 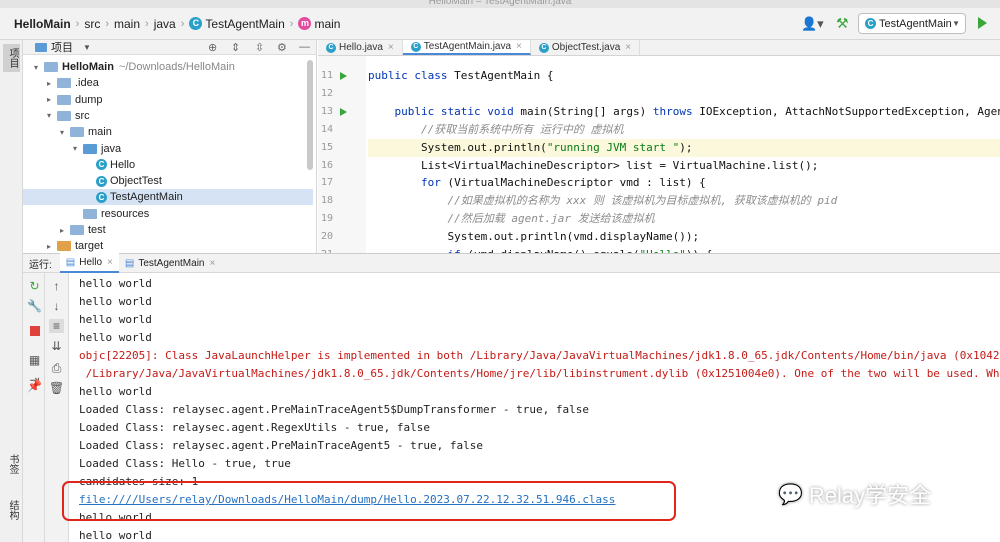 What do you see at coordinates (62, 47) in the screenshot?
I see `project-panel-title: 项目` at bounding box center [62, 47].